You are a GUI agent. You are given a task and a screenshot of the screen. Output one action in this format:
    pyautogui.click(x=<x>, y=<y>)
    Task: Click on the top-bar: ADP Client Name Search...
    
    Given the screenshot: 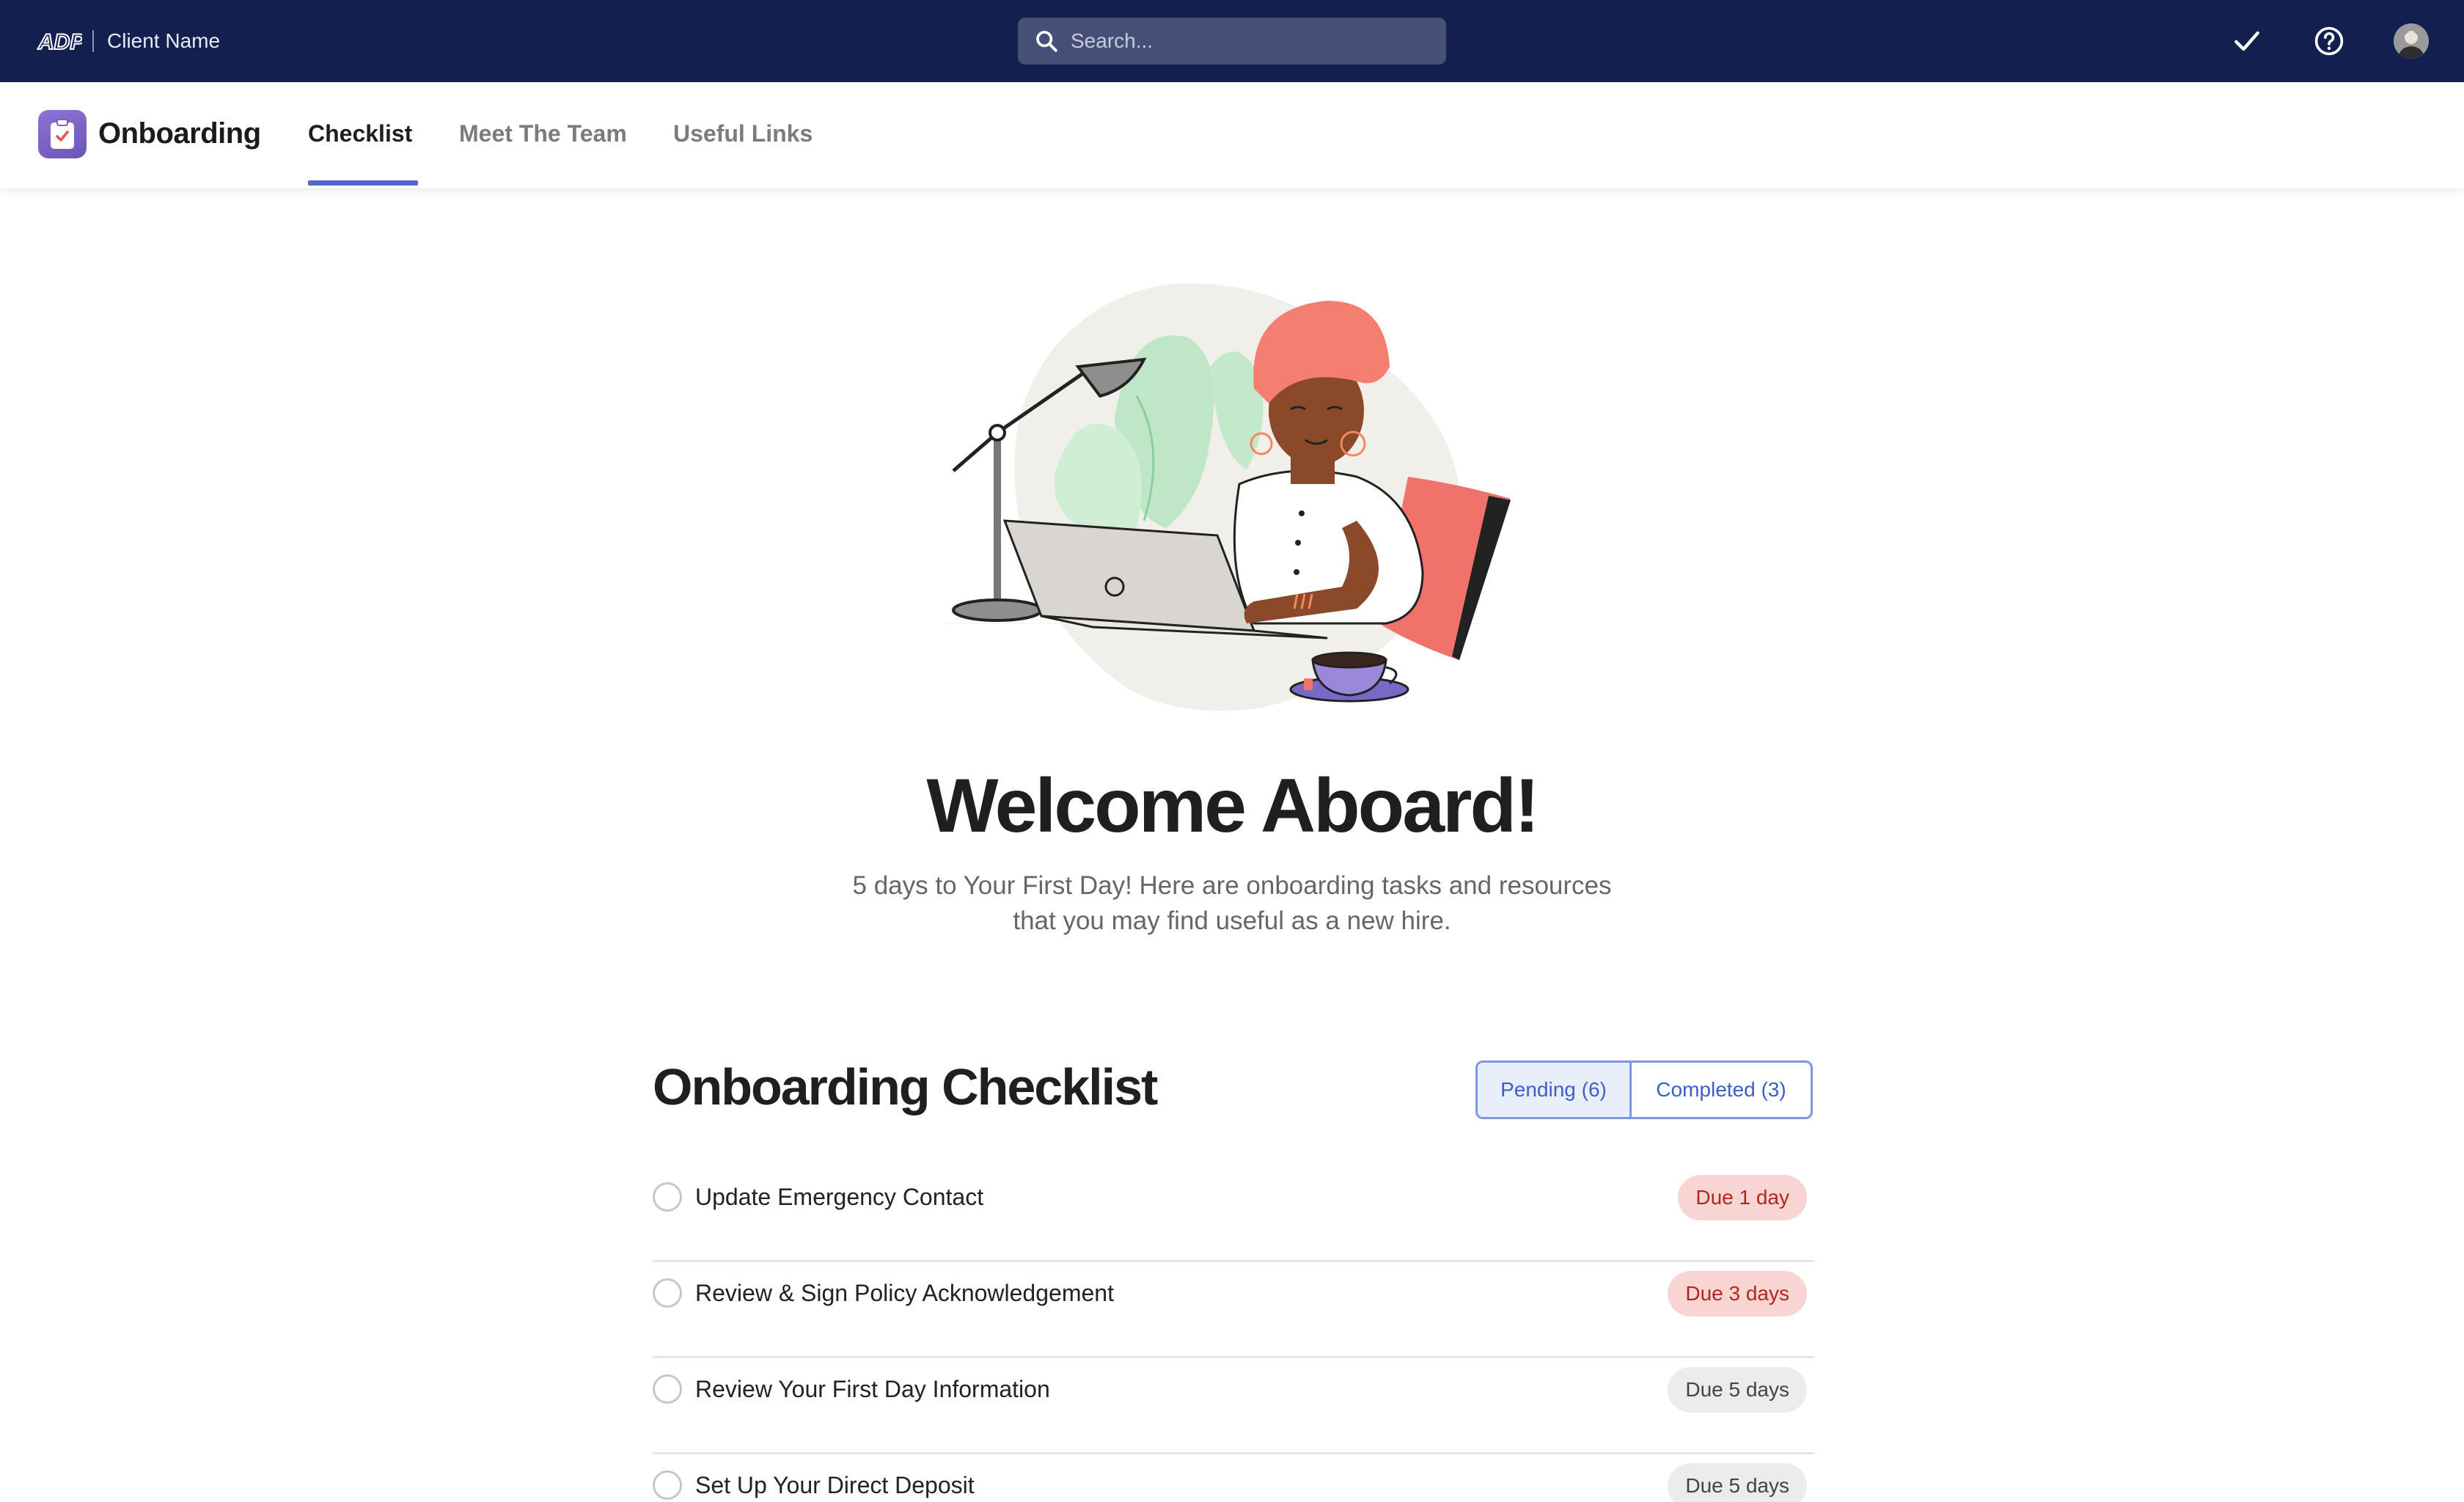 What is the action you would take?
    pyautogui.click(x=1232, y=41)
    